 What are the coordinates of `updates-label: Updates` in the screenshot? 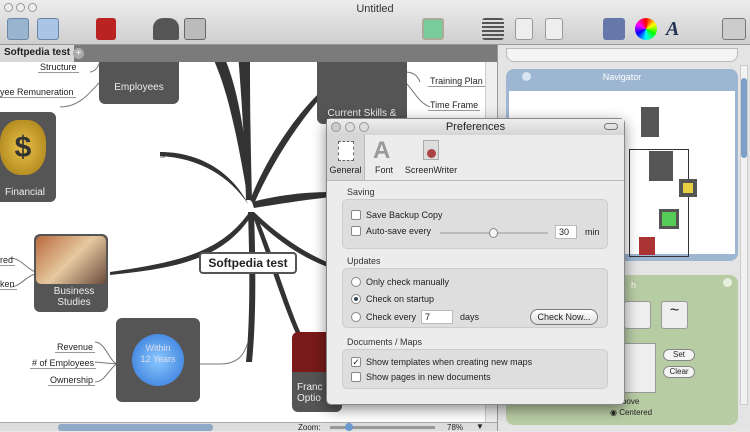 It's located at (364, 261).